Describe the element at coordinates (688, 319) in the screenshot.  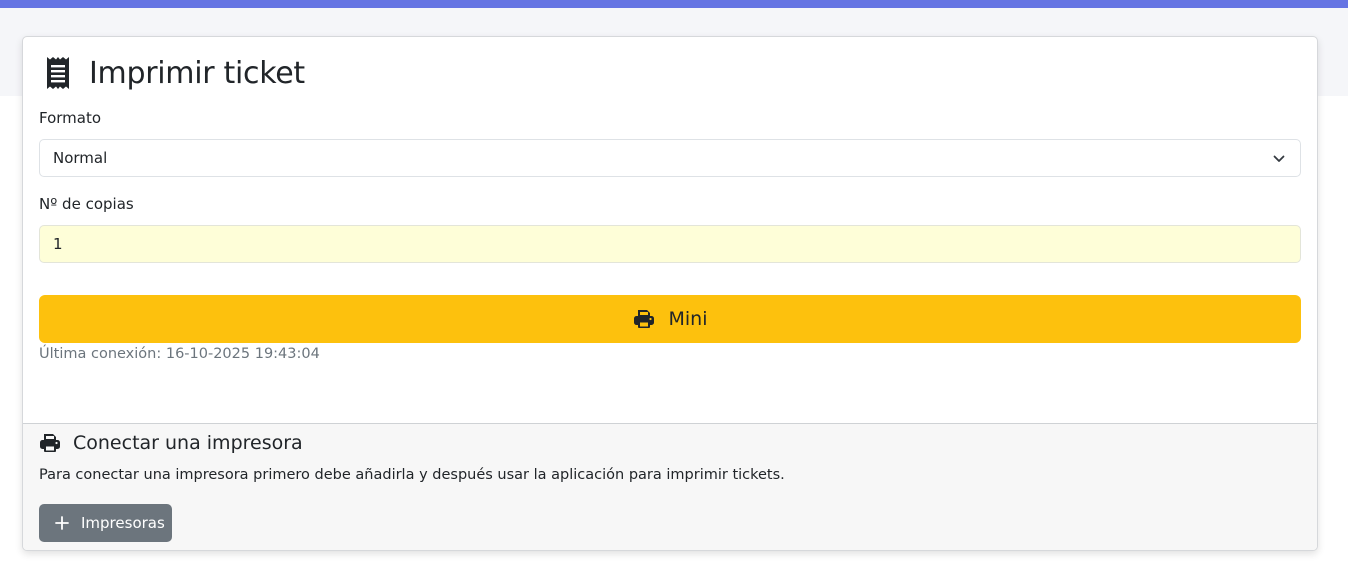
I see `print-mini-label: Mini` at that location.